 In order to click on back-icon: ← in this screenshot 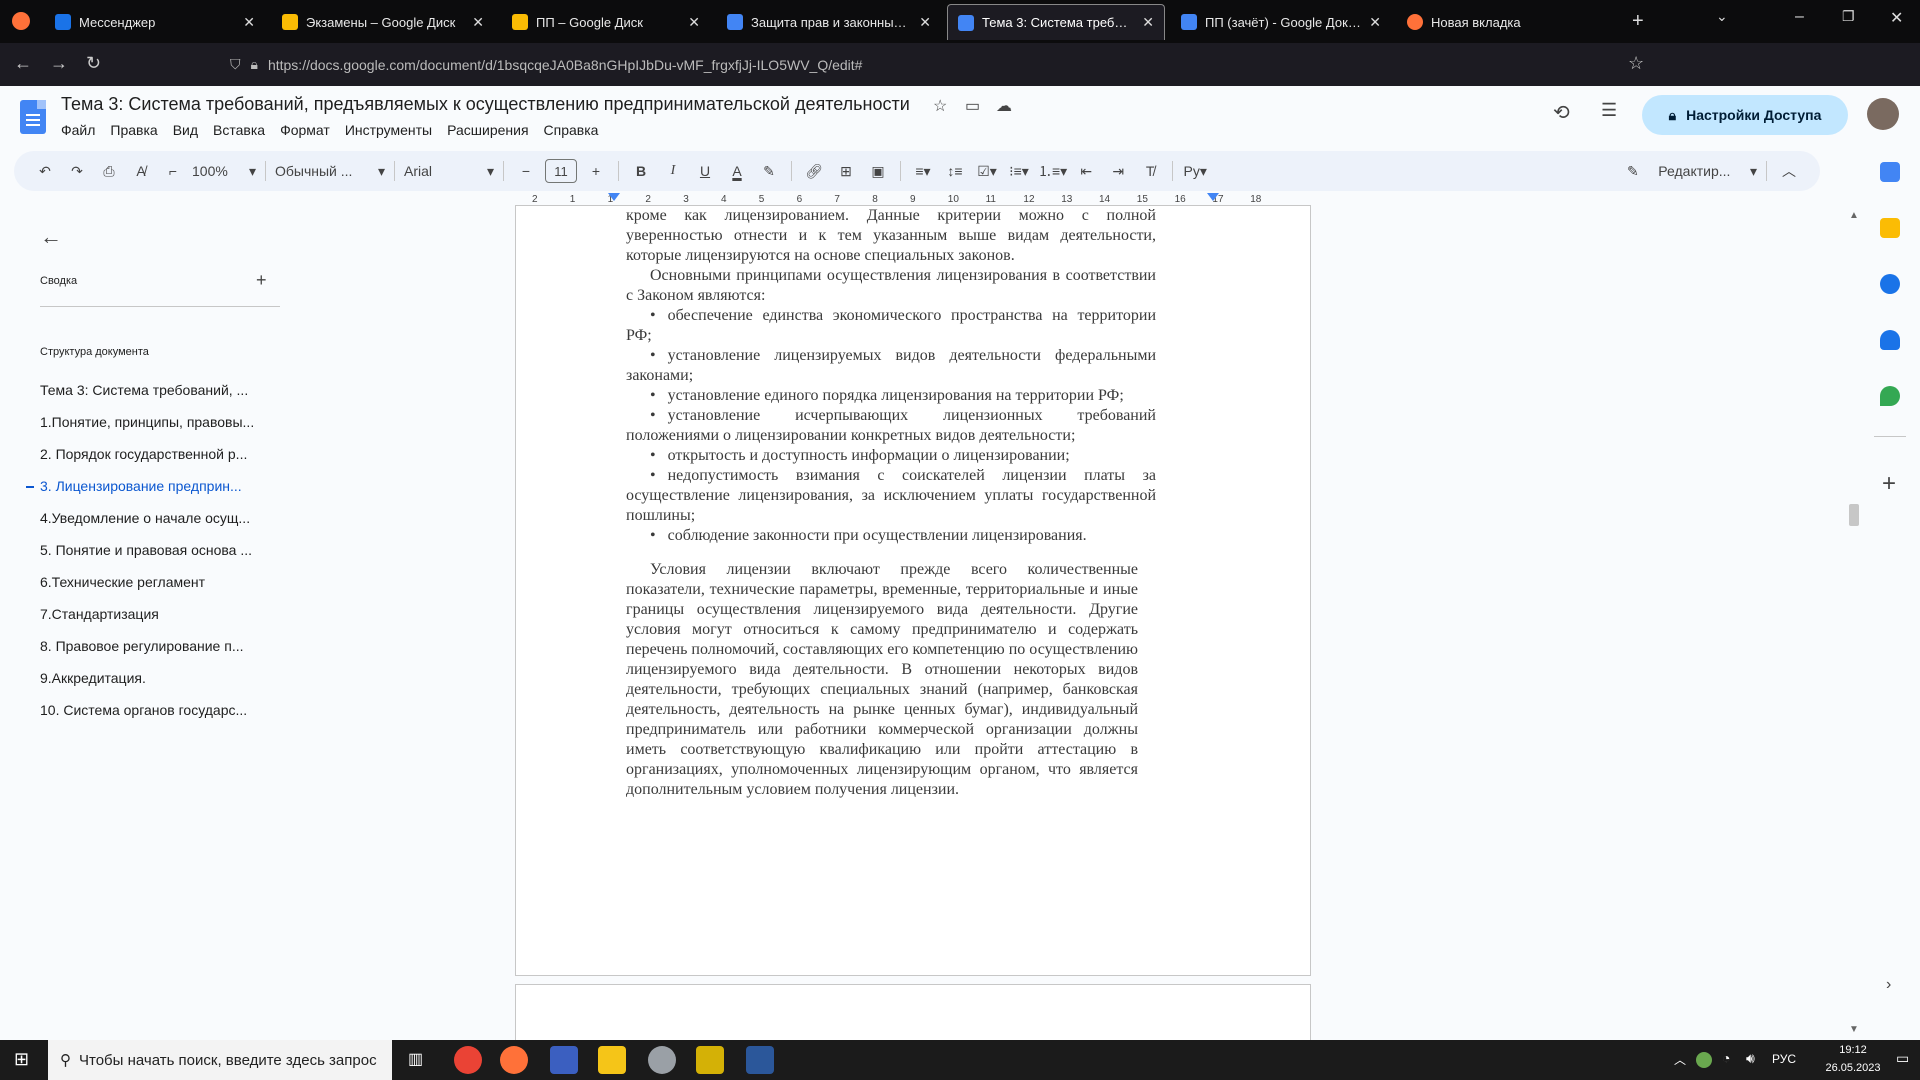, I will do `click(23, 63)`.